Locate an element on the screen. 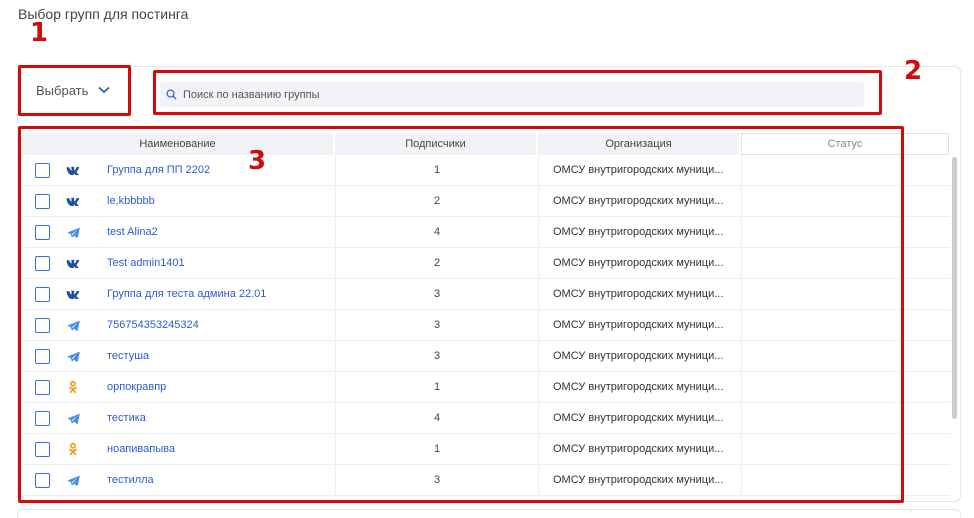  cell-name: Test admin1401 is located at coordinates (178, 263).